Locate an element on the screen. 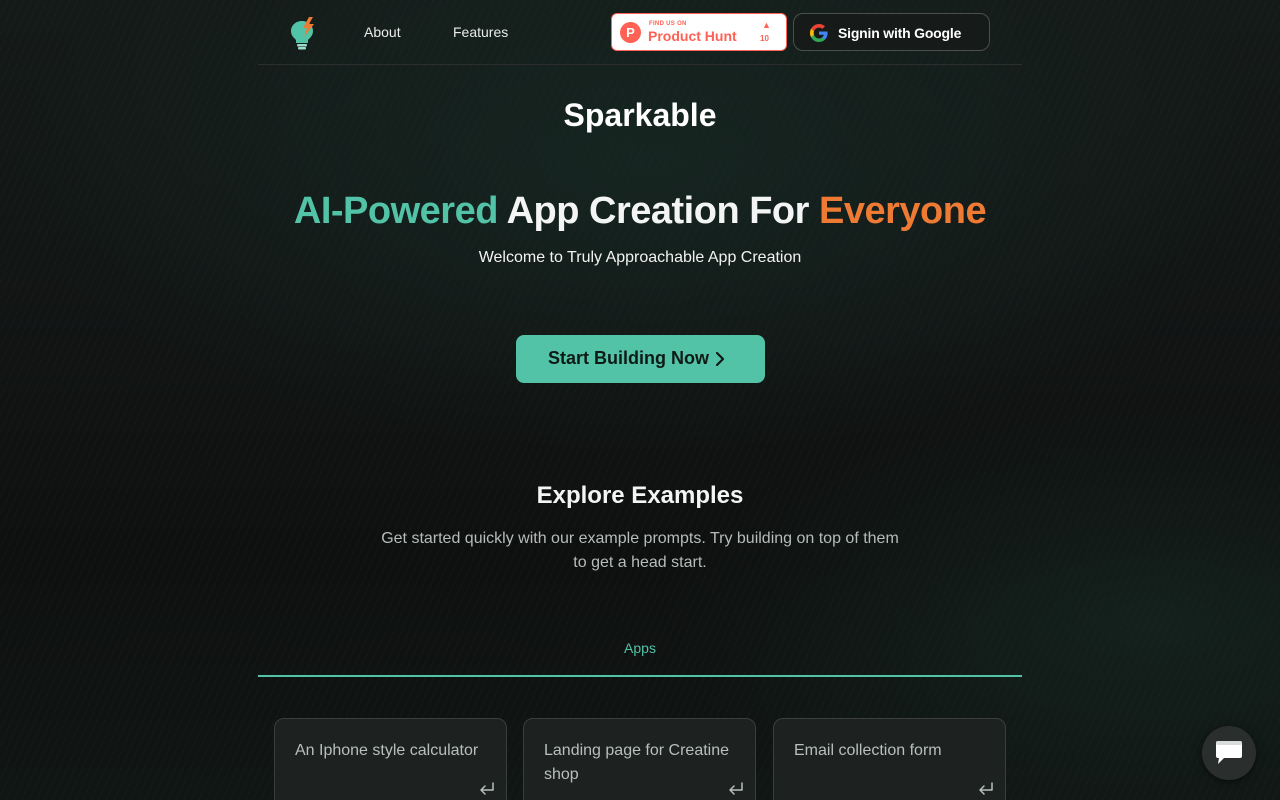 The image size is (1280, 800). headline-highlight-orange: Everyone is located at coordinates (903, 211).